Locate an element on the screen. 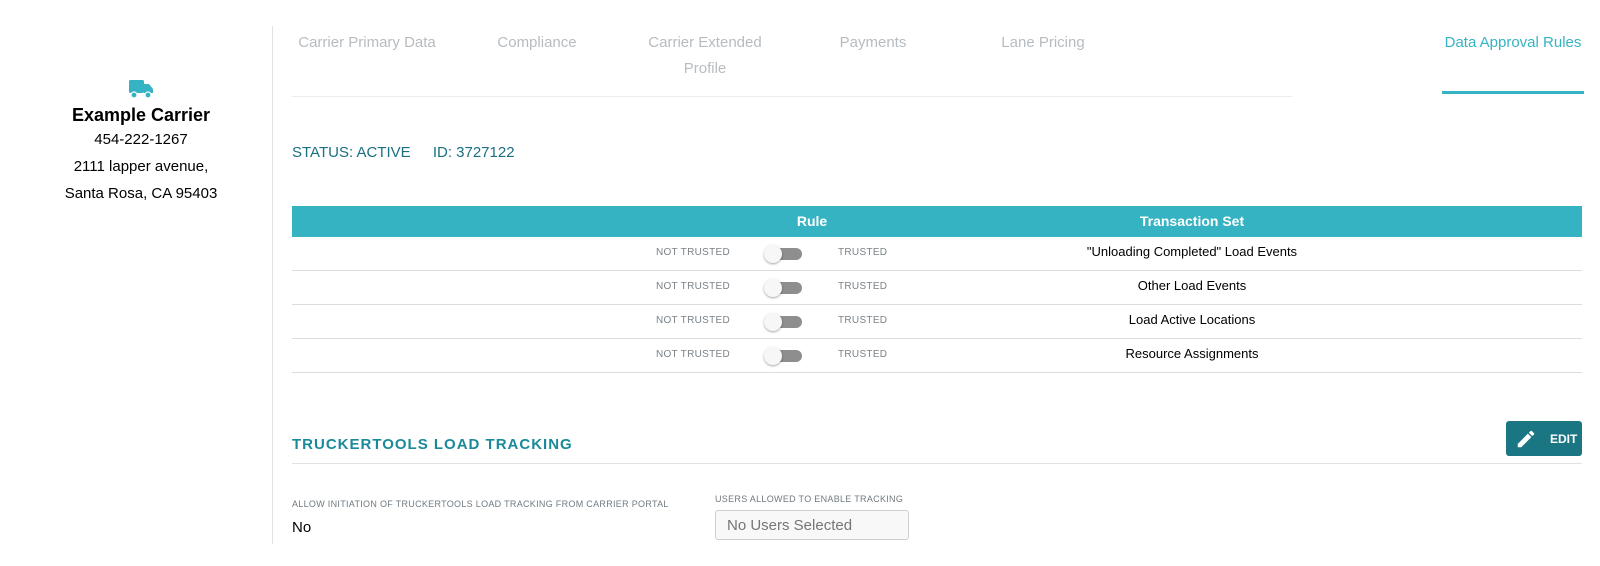 The height and width of the screenshot is (566, 1600). edit-button: EDIT is located at coordinates (1544, 438).